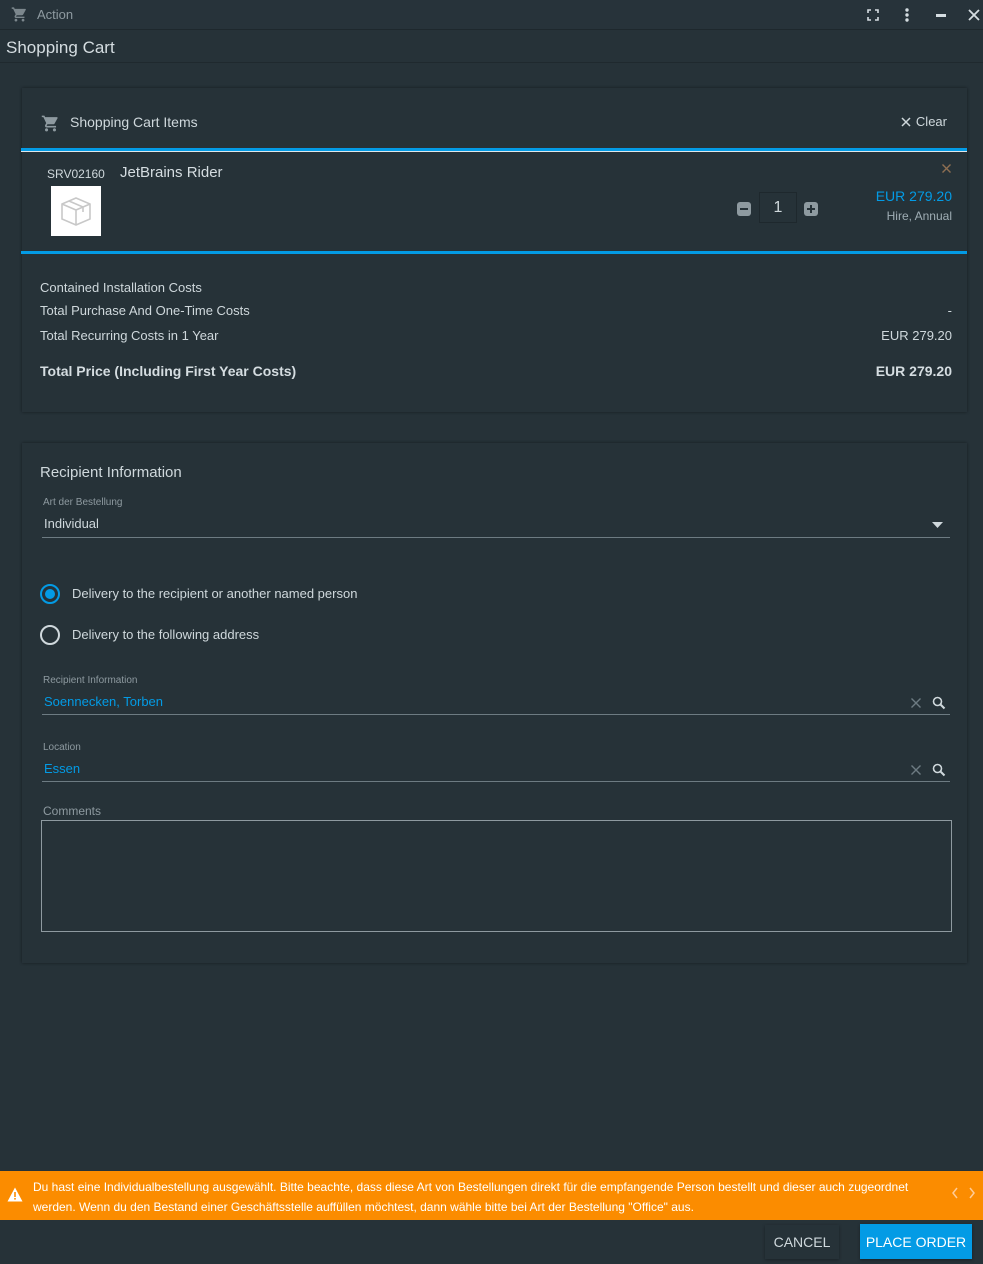  Describe the element at coordinates (802, 1242) in the screenshot. I see `cancel-button: CANCEL` at that location.